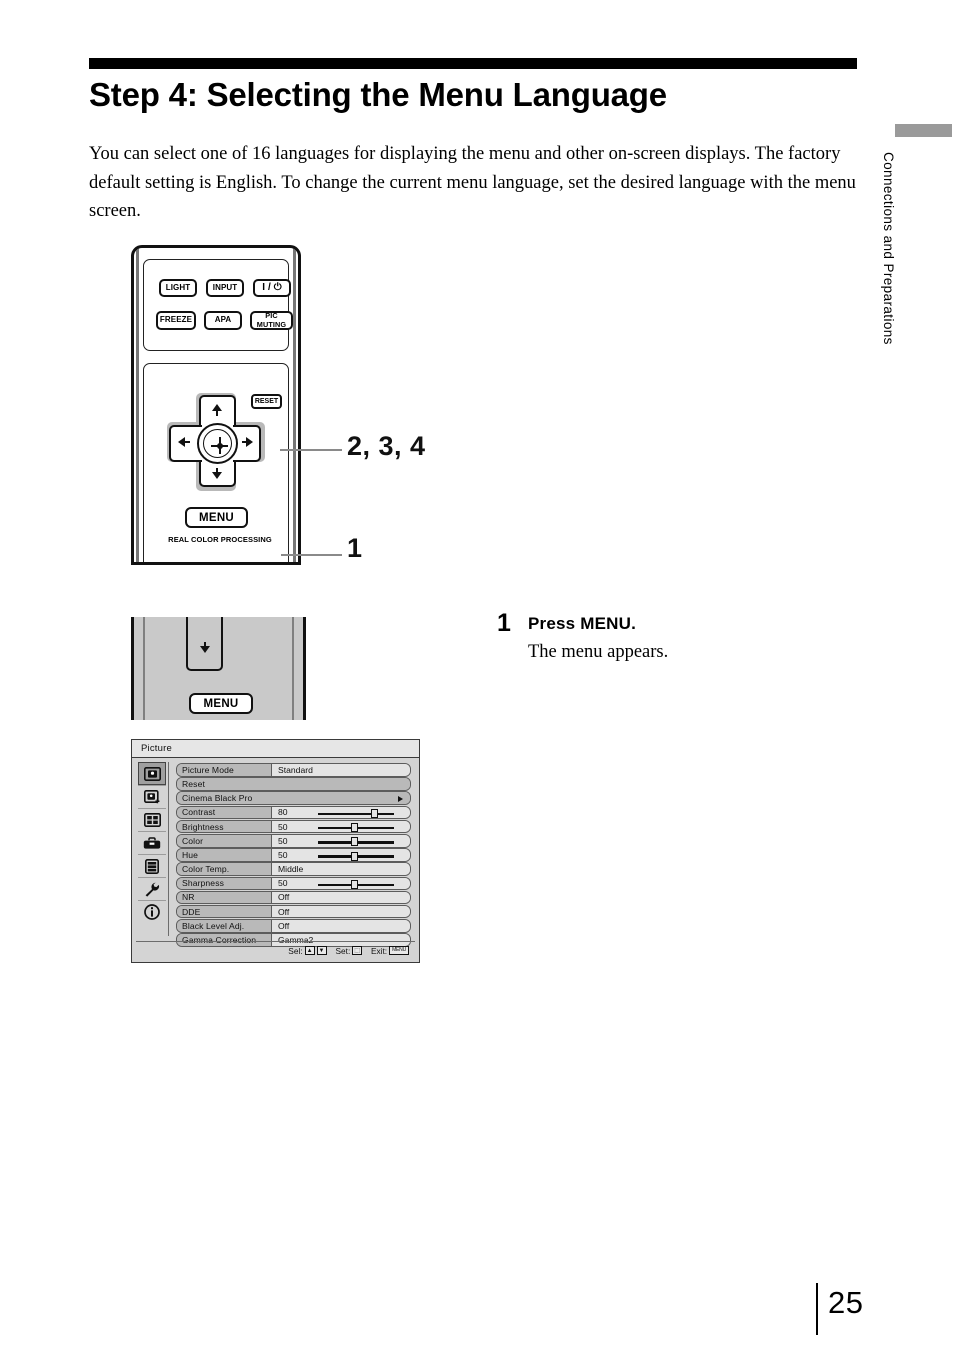 This screenshot has height=1352, width=954. Describe the element at coordinates (294, 405) in the screenshot. I see `remote-edge-right` at that location.